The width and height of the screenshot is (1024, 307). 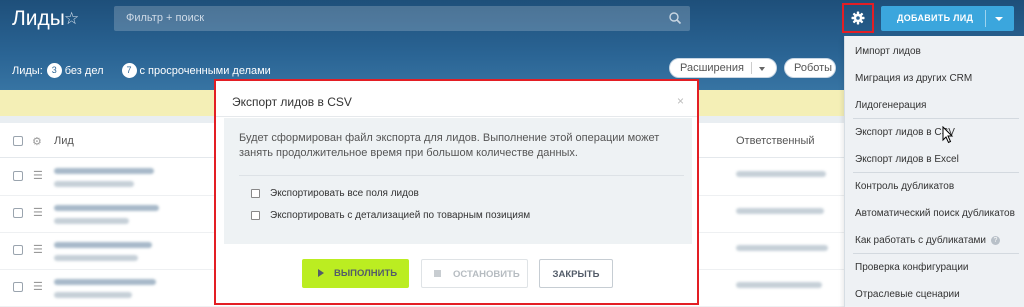 I want to click on play-icon, so click(x=321, y=273).